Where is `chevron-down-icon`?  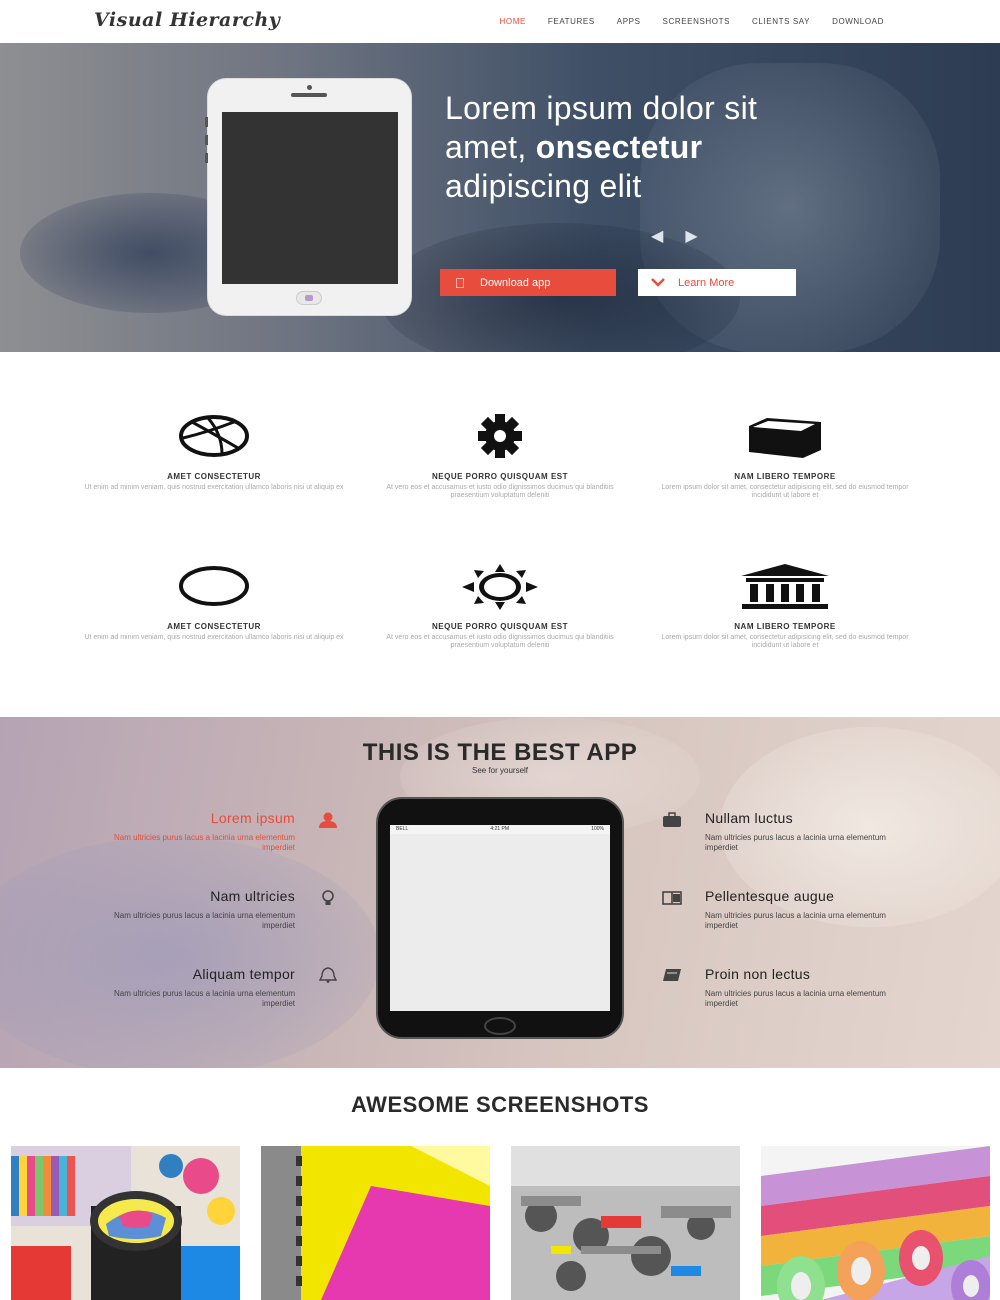
chevron-down-icon is located at coordinates (658, 283).